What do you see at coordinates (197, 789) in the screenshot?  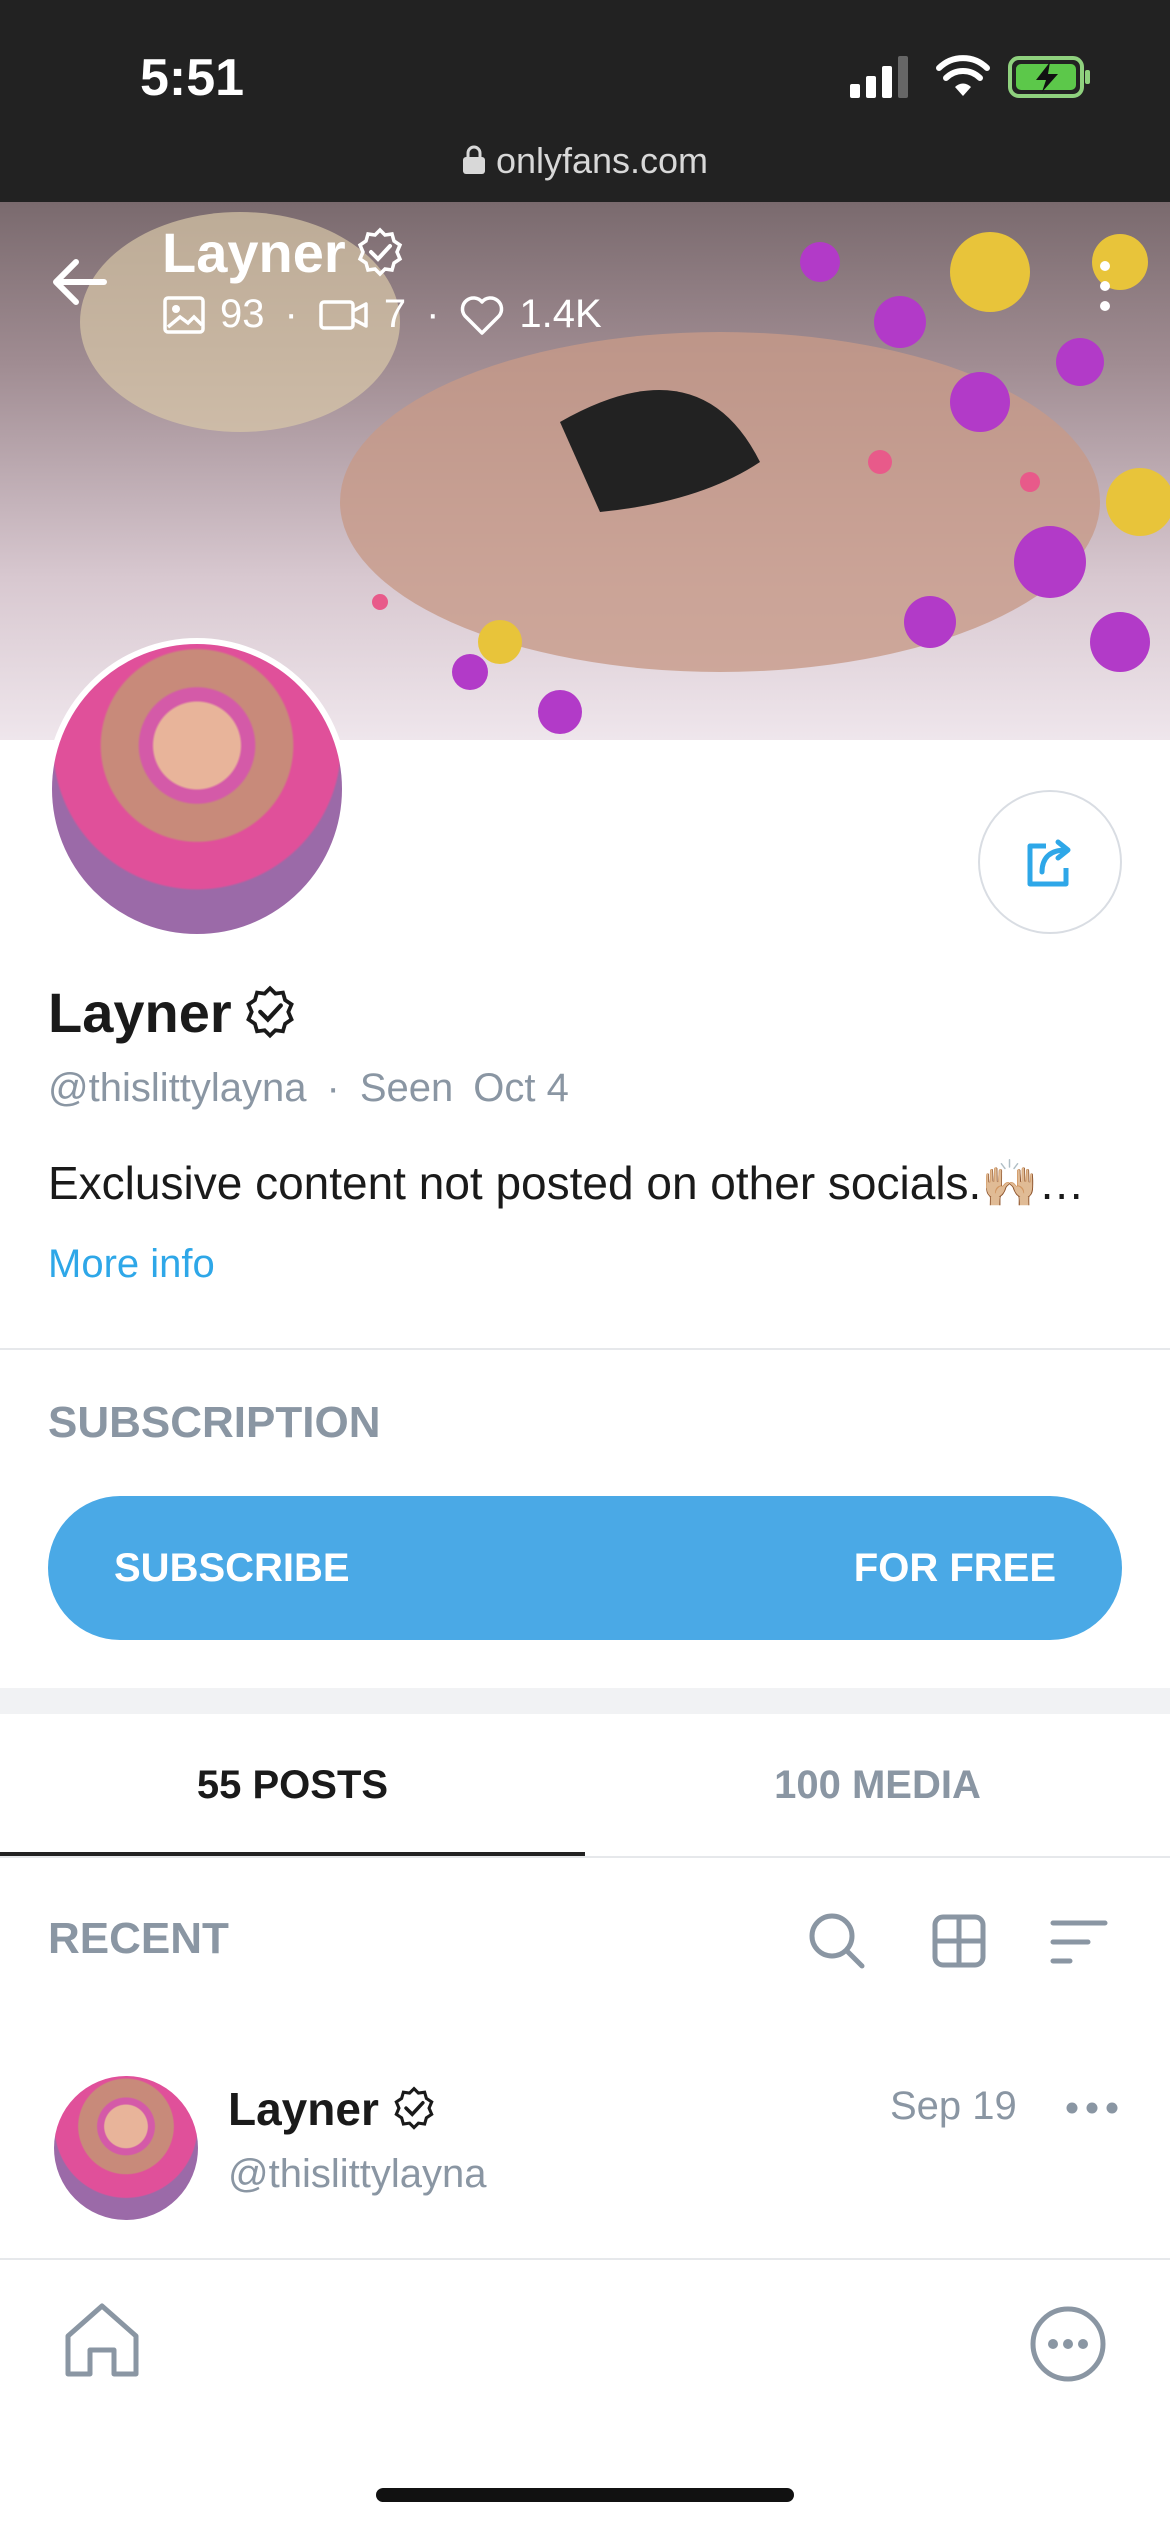 I see `profile-avatar` at bounding box center [197, 789].